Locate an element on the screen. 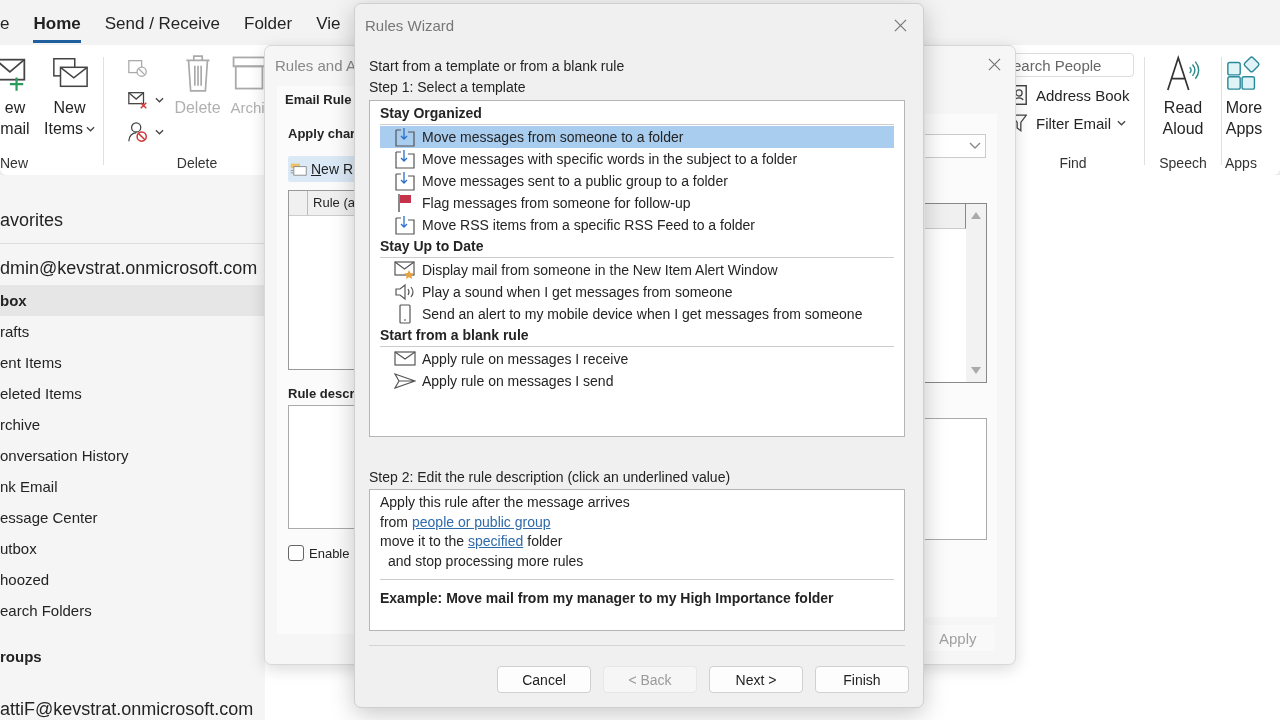 The height and width of the screenshot is (720, 1280). template-item: Send an alert to my mobile device when I get messages from someone is located at coordinates (637, 314).